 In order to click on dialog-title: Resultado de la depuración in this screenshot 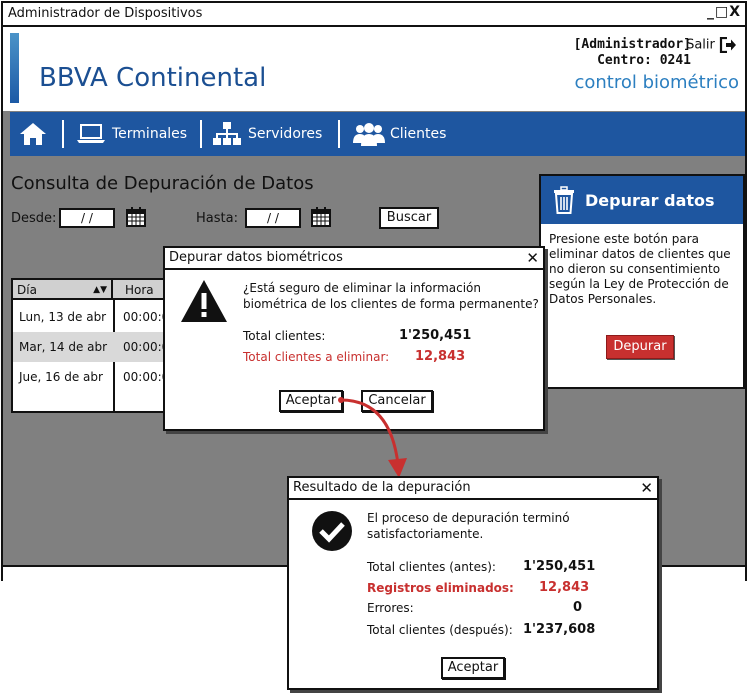, I will do `click(473, 489)`.